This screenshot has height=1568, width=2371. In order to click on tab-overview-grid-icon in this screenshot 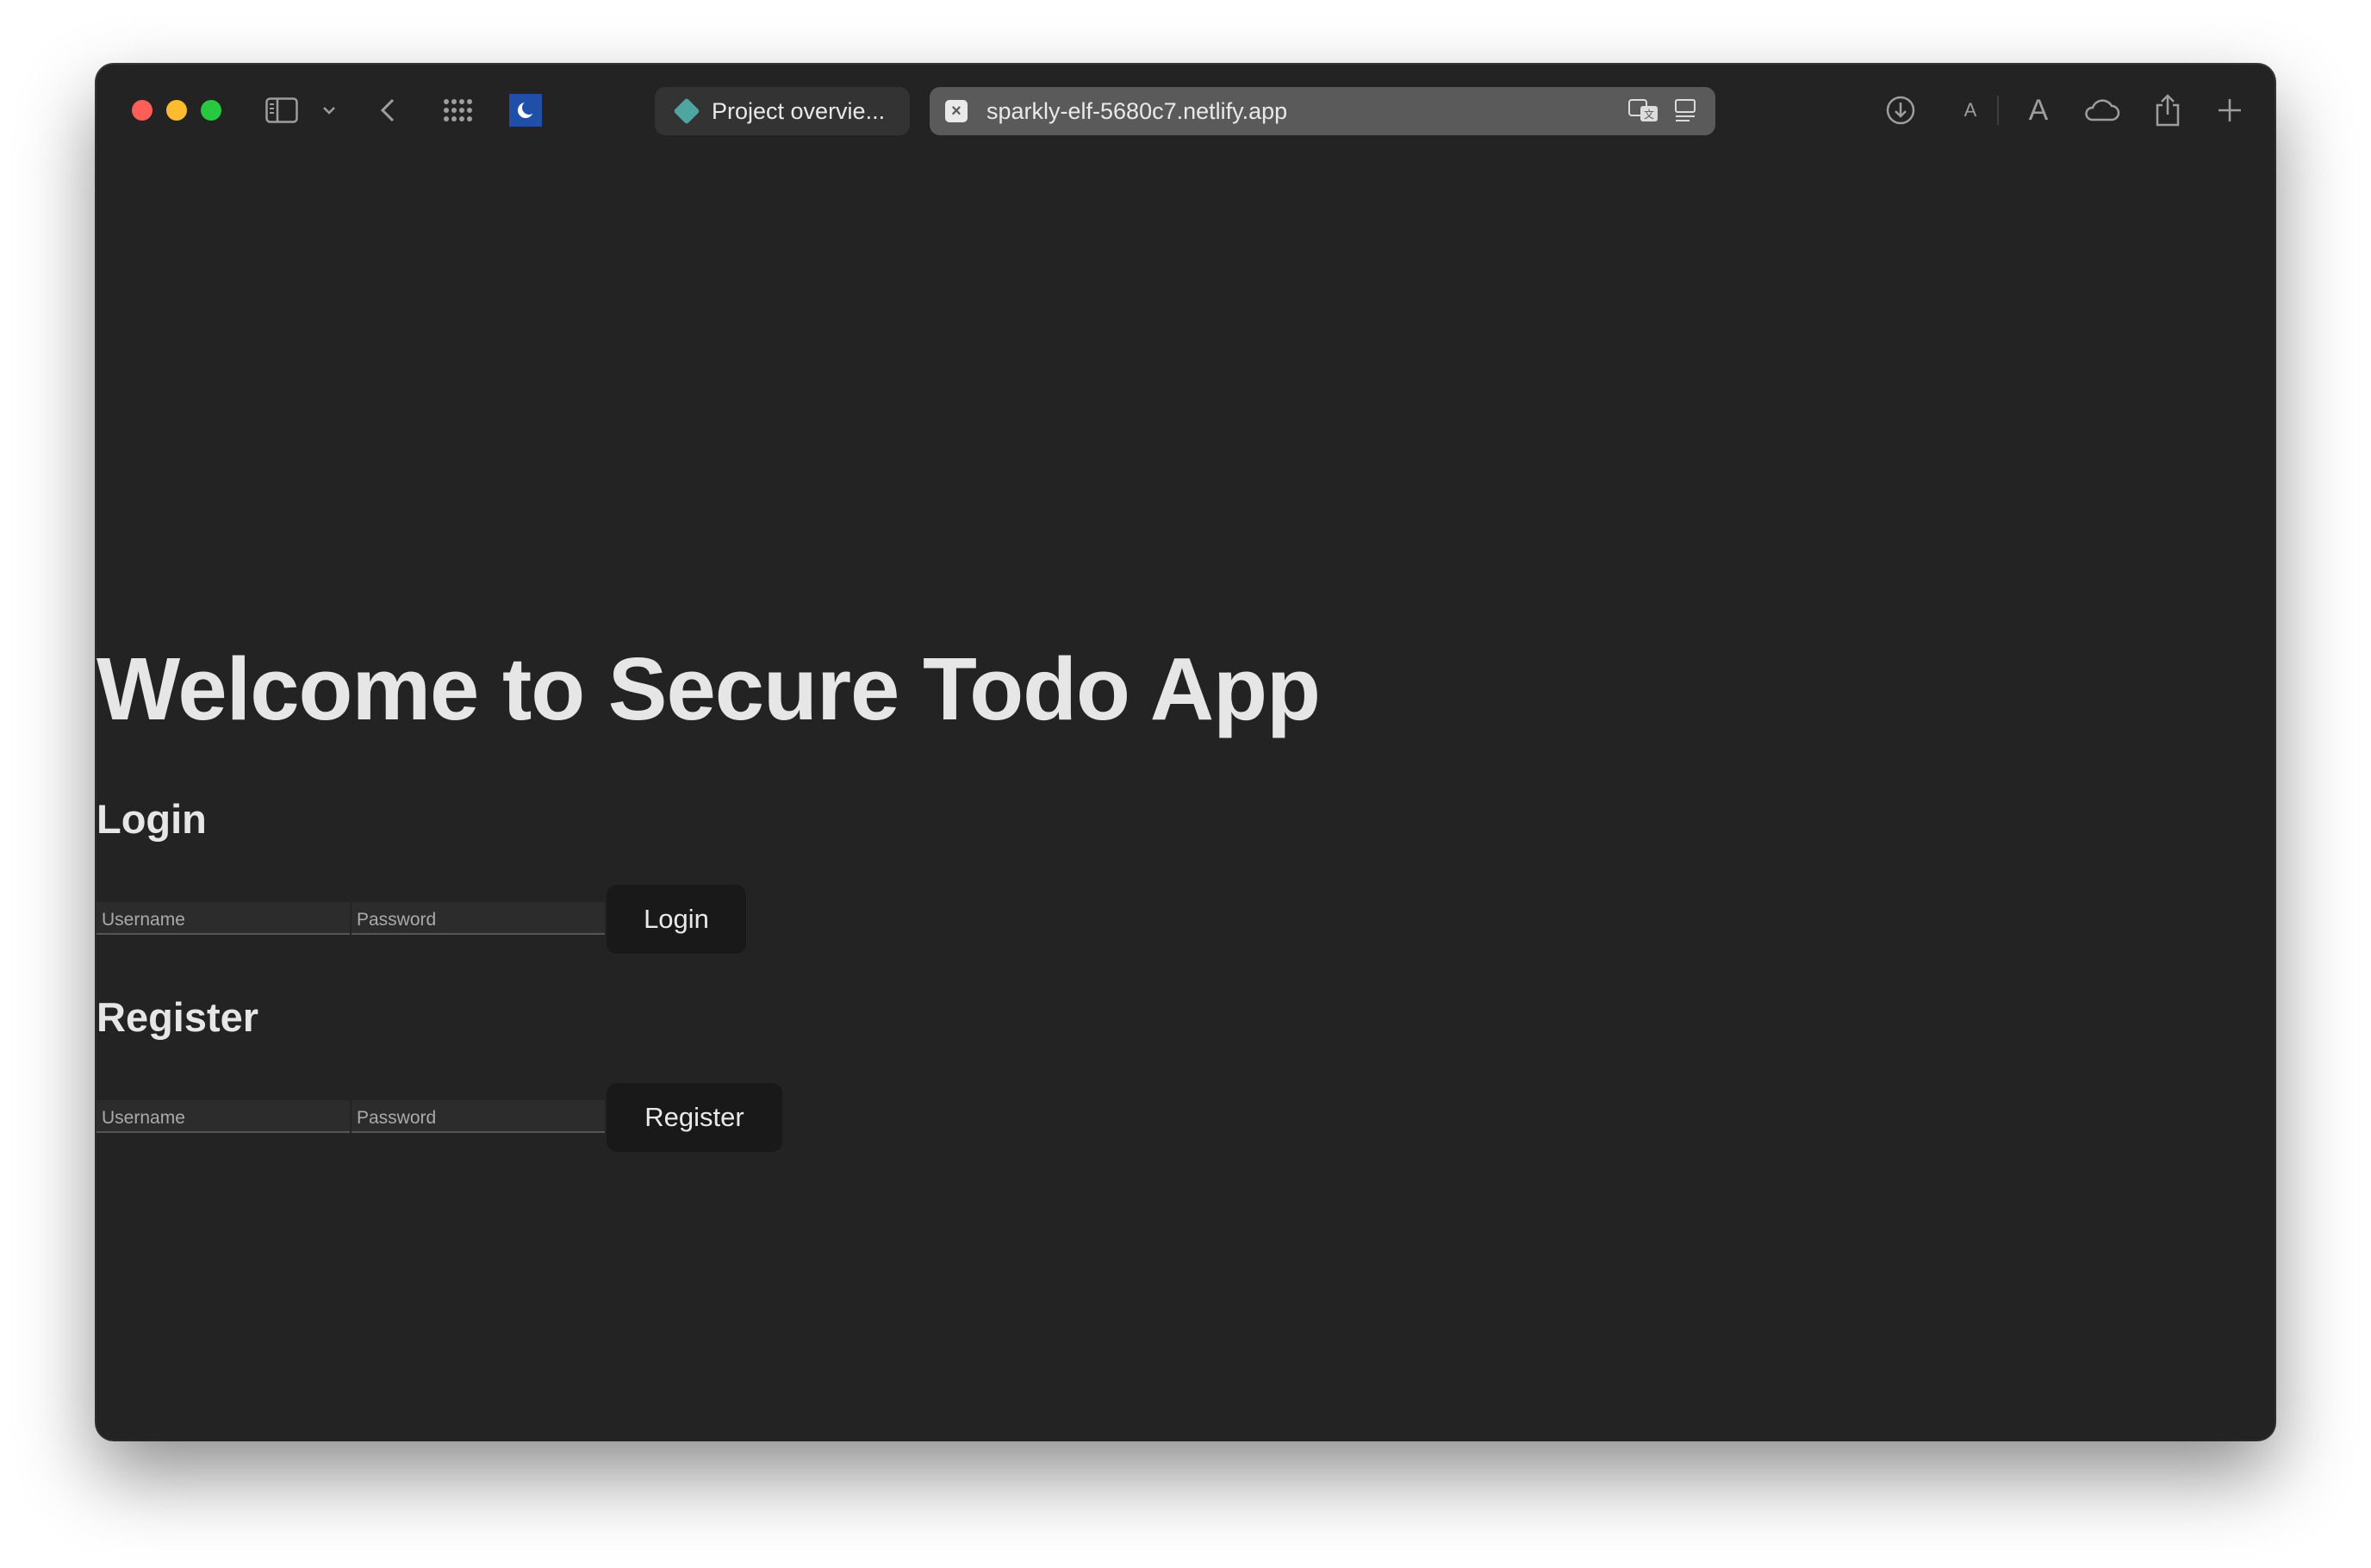, I will do `click(458, 110)`.